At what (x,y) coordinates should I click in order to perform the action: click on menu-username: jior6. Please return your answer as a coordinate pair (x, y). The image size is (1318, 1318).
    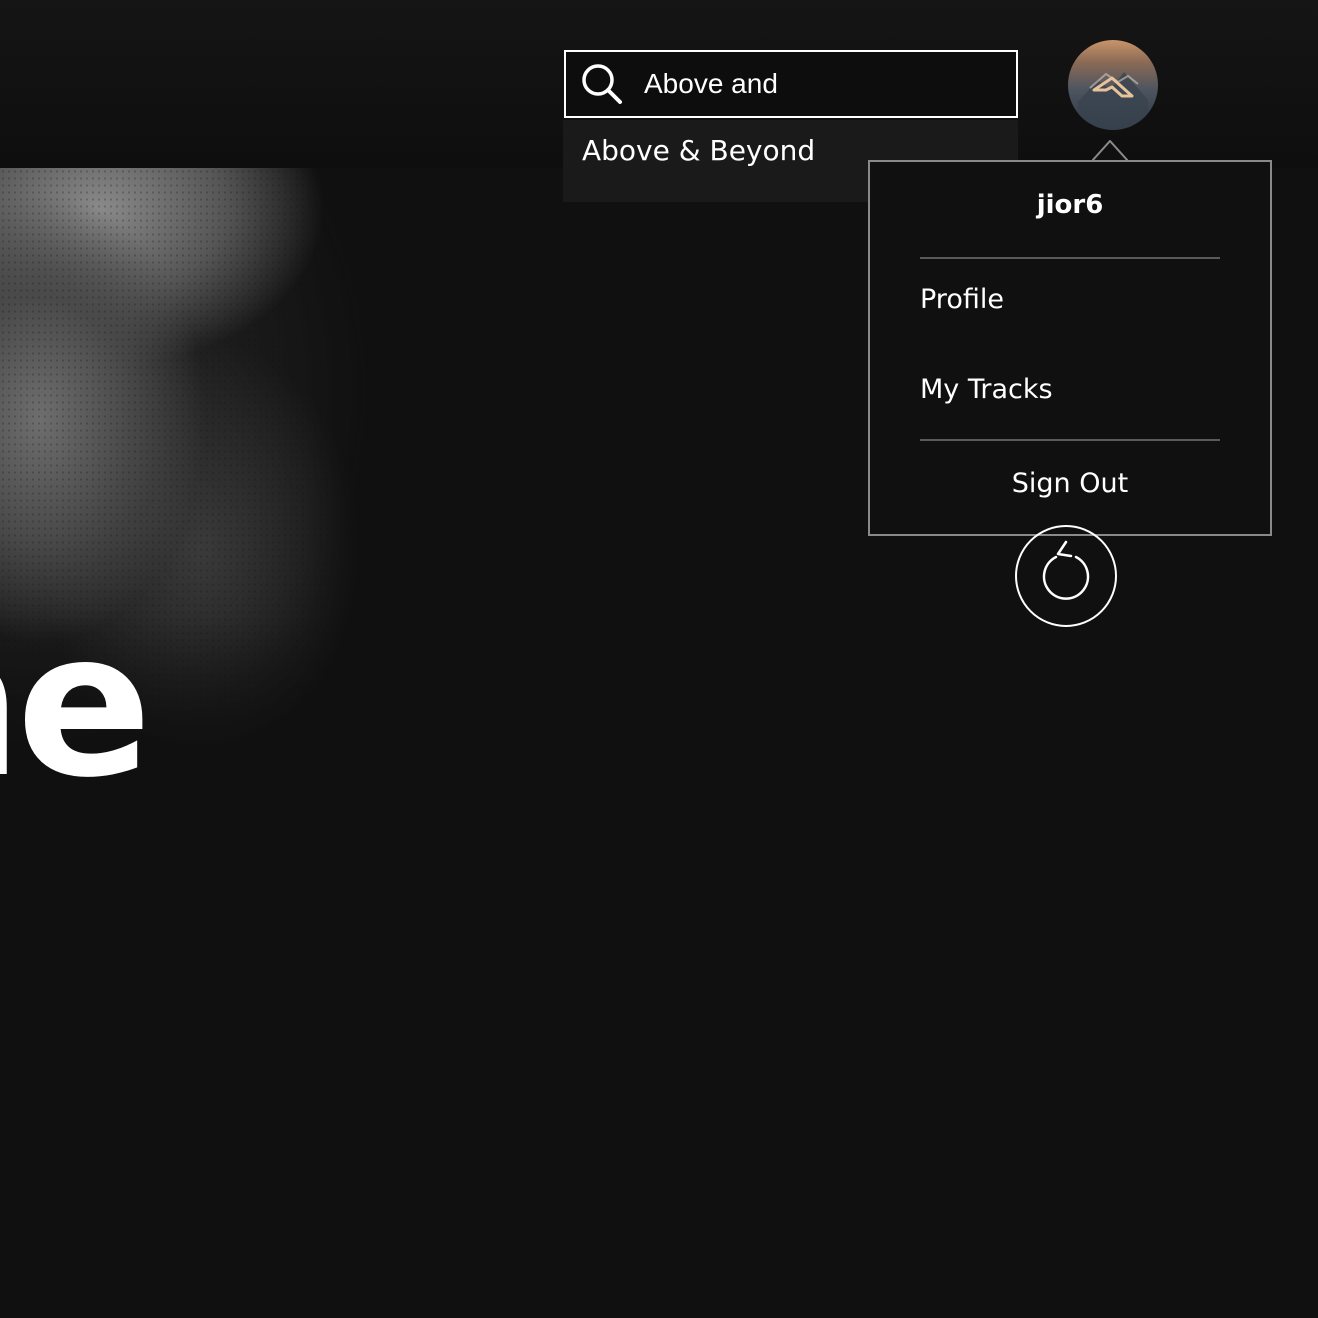
    Looking at the image, I should click on (1070, 205).